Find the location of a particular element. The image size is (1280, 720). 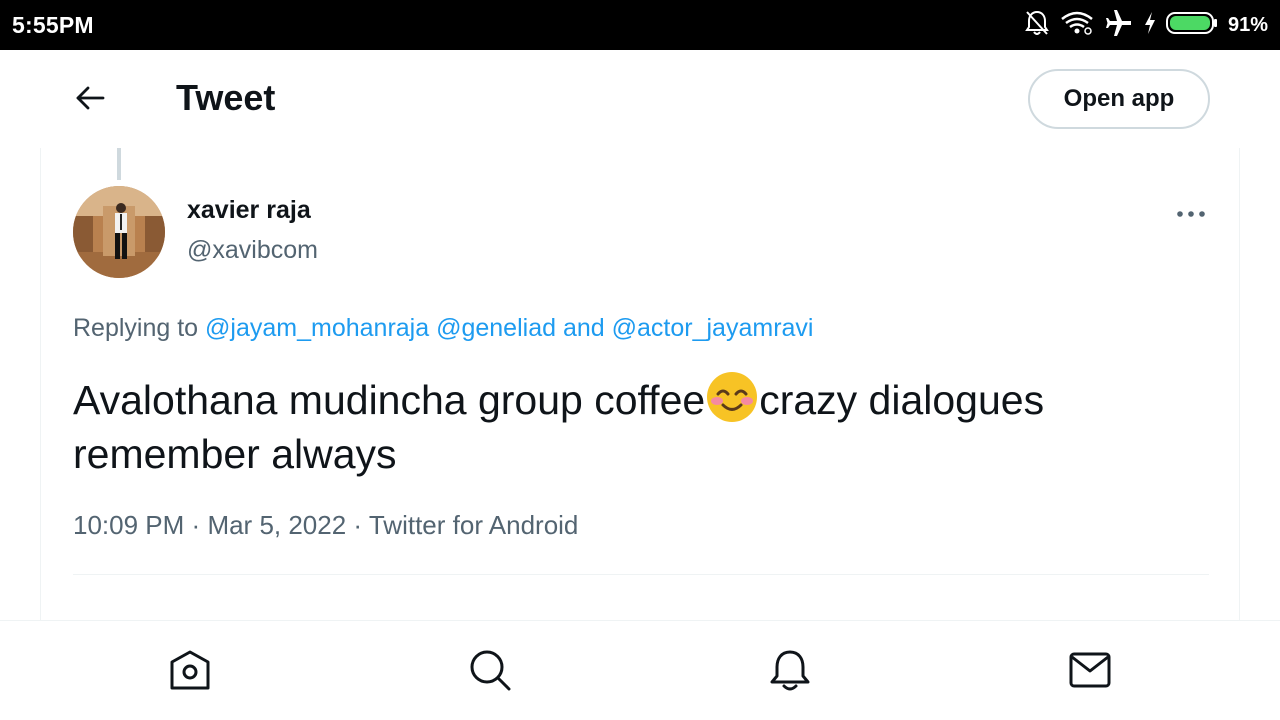

avatar is located at coordinates (119, 232).